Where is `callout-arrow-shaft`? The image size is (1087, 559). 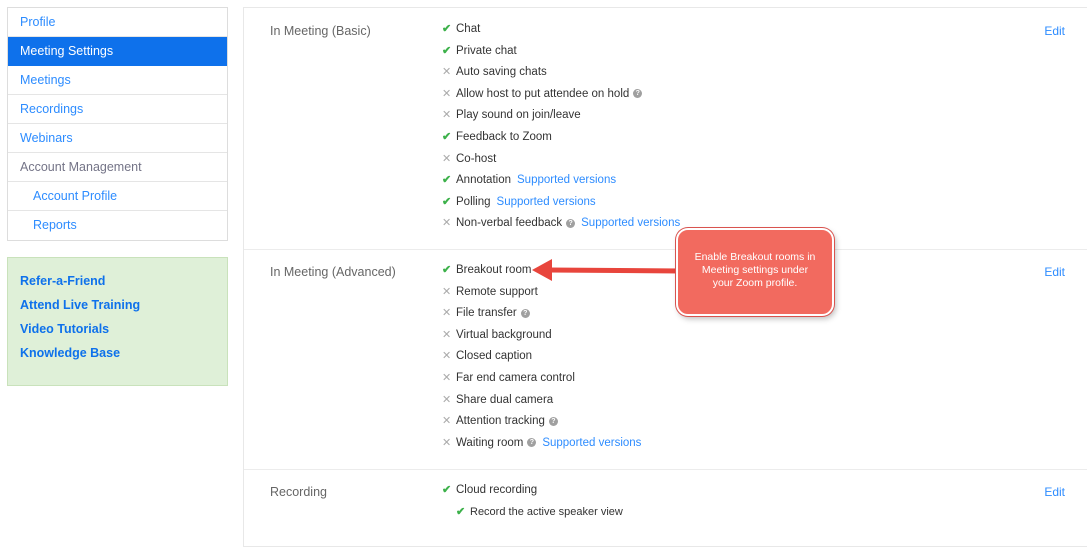 callout-arrow-shaft is located at coordinates (614, 270).